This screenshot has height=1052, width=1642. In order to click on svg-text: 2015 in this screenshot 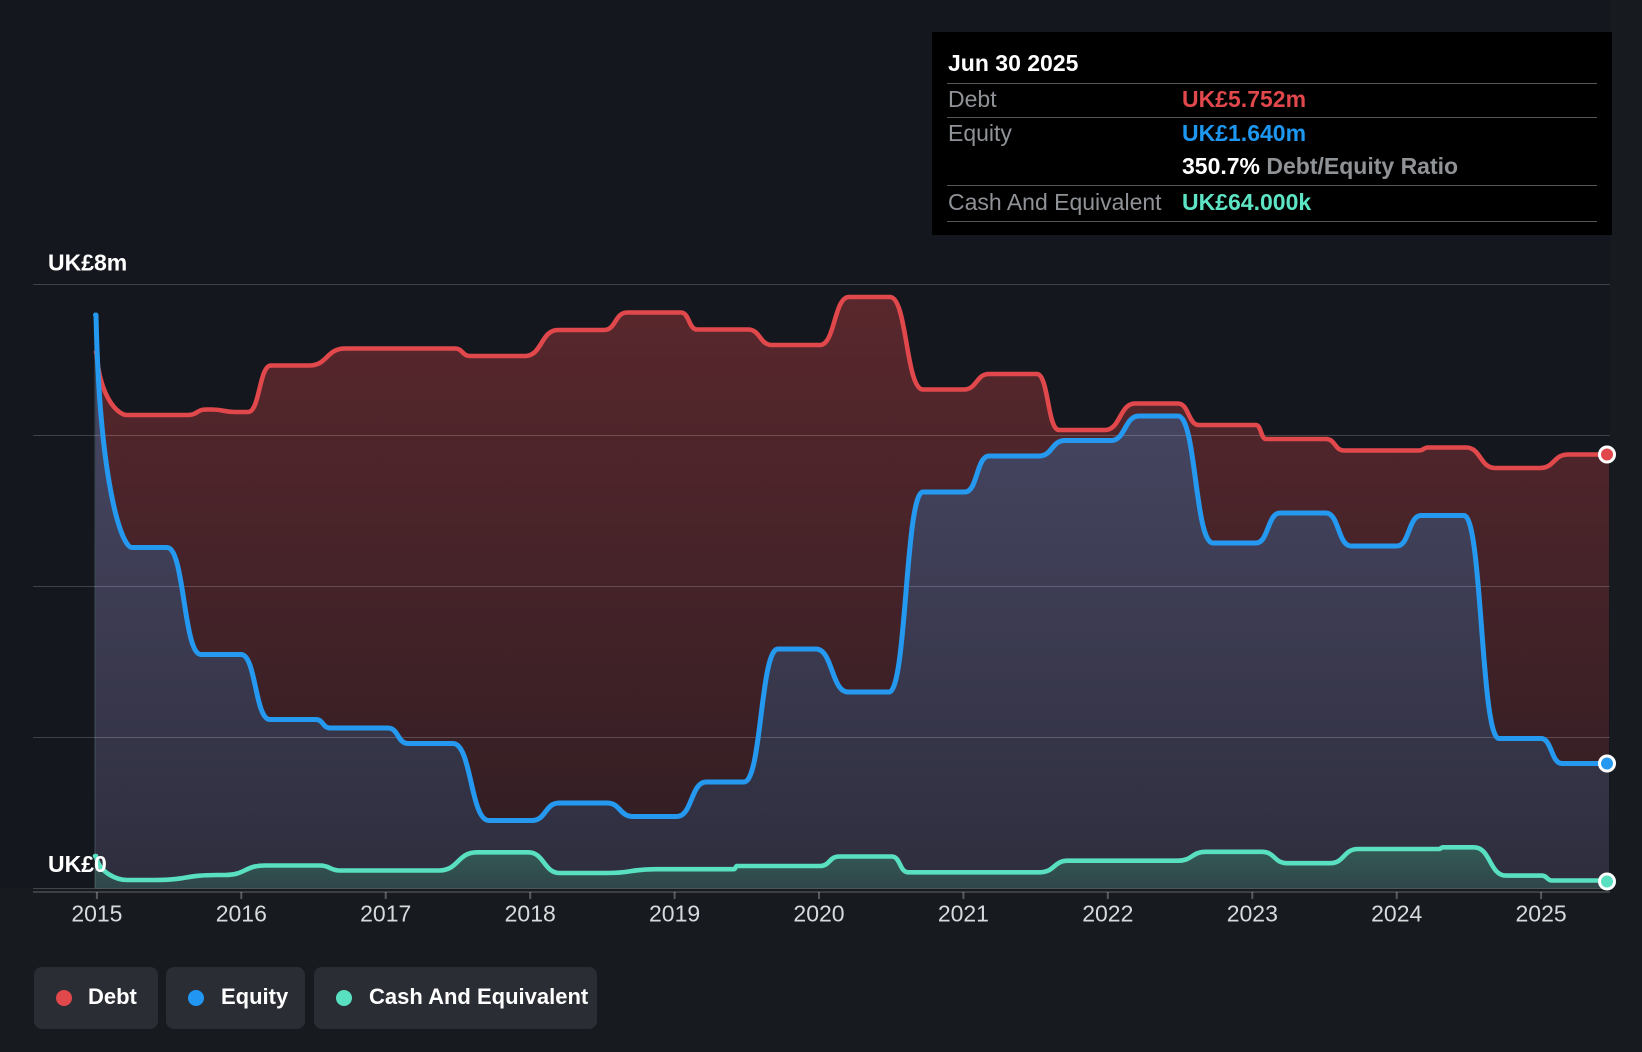, I will do `click(96, 914)`.